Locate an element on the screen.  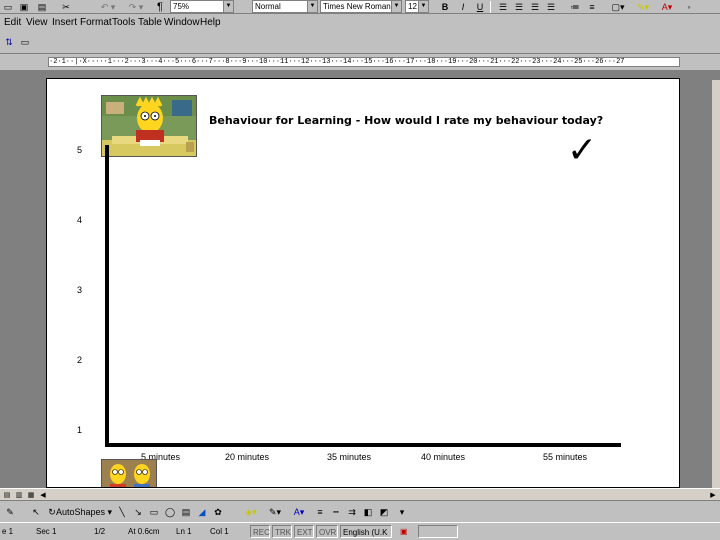
shadow-icon: ◧ is located at coordinates (368, 512).